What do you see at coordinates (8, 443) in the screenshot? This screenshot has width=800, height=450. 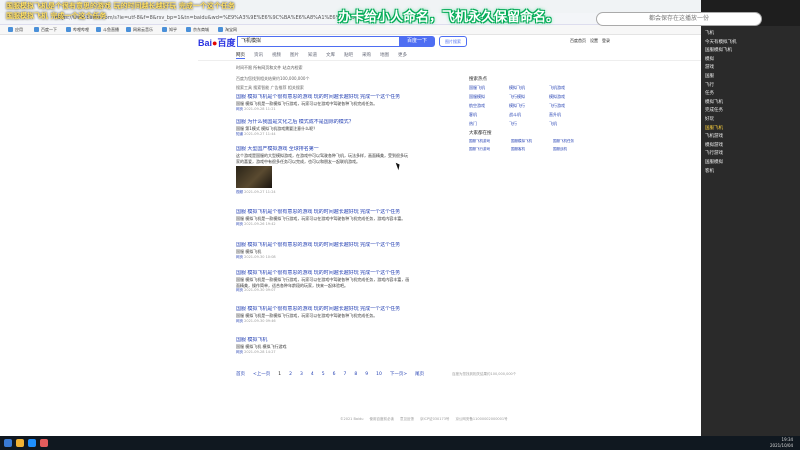 I see `start-icon` at bounding box center [8, 443].